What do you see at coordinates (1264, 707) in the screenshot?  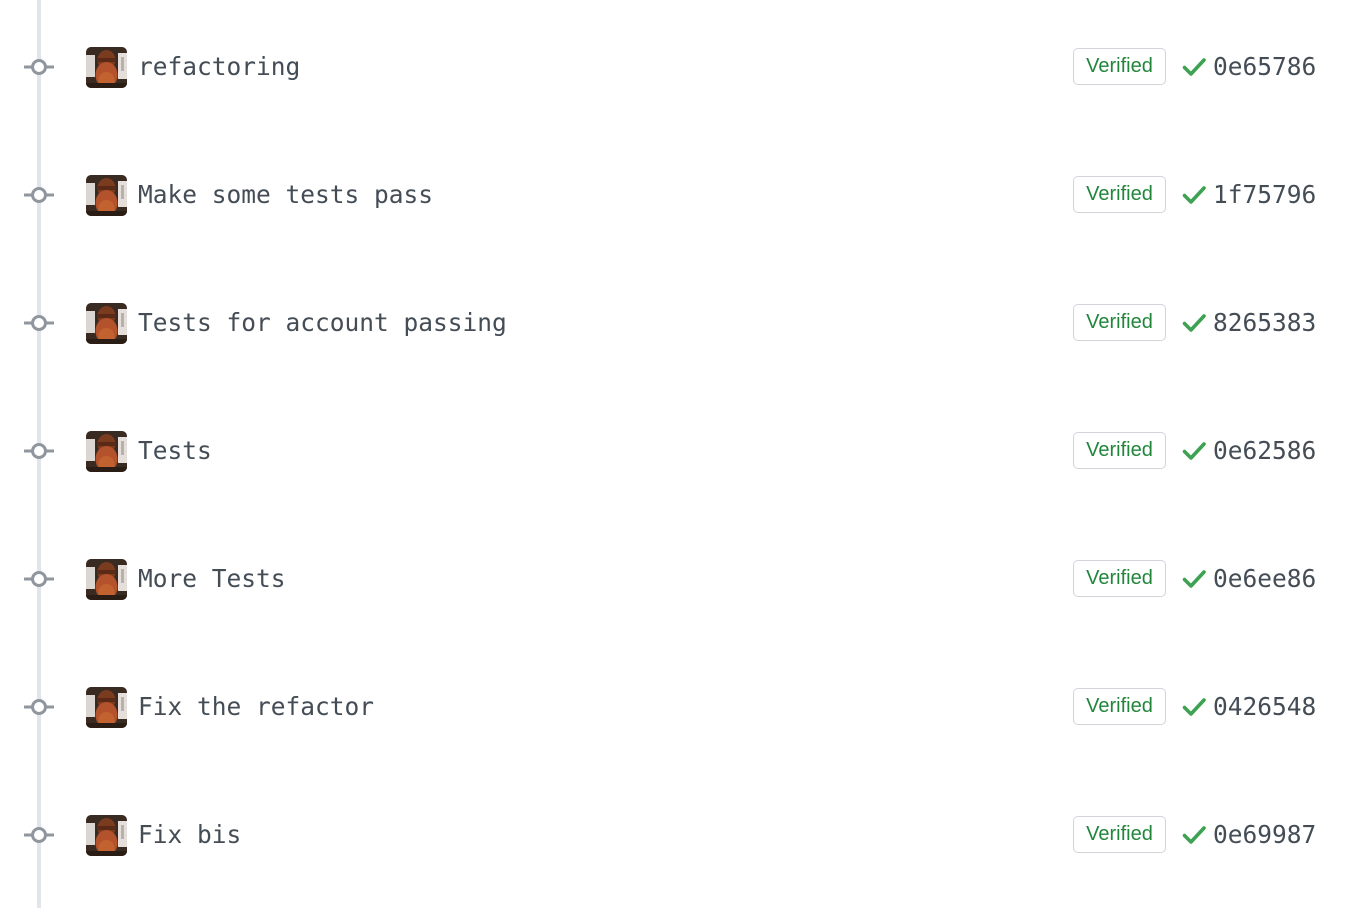 I see `commit-sha-link: 0426548` at bounding box center [1264, 707].